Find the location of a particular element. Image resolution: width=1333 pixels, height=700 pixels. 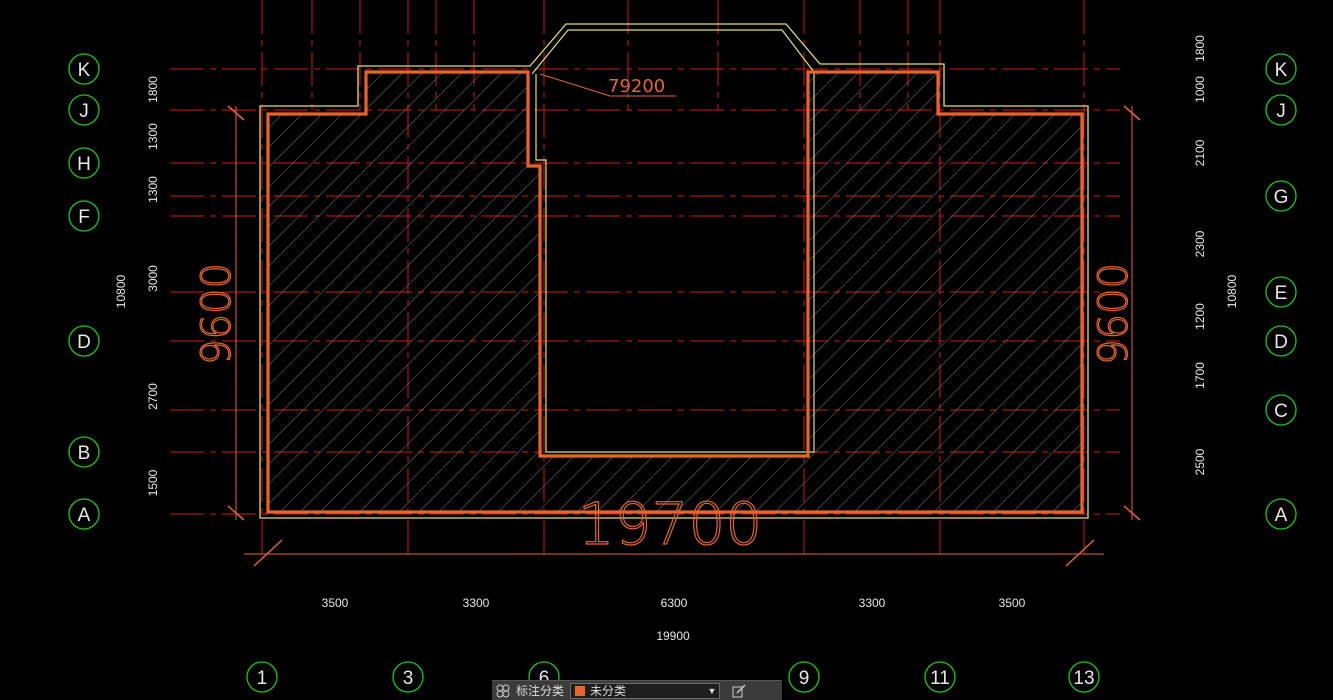

height-dim-left-label: 9600 is located at coordinates (216, 314).